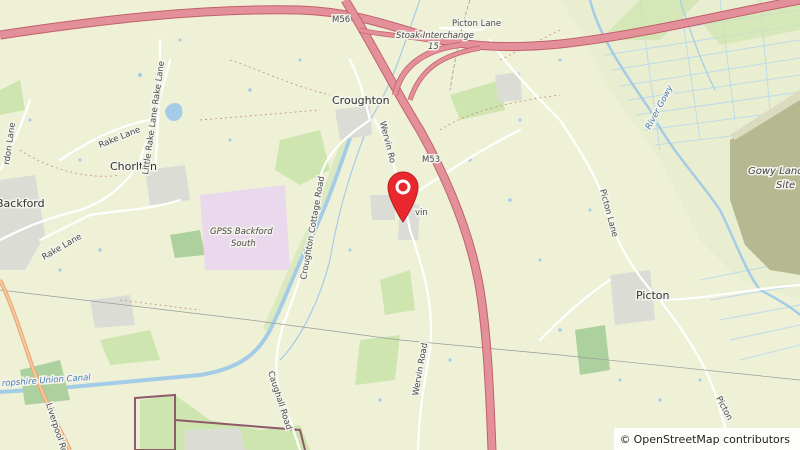  I want to click on label-m53: M53, so click(431, 160).